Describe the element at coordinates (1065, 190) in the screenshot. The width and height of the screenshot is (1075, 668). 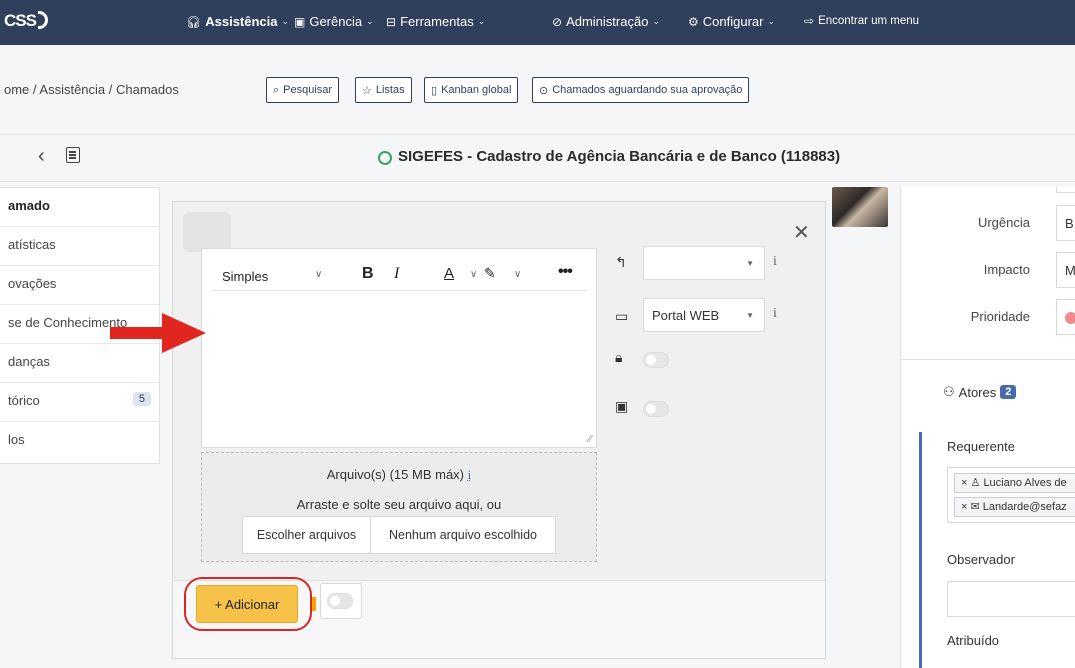
I see `field-edge` at that location.